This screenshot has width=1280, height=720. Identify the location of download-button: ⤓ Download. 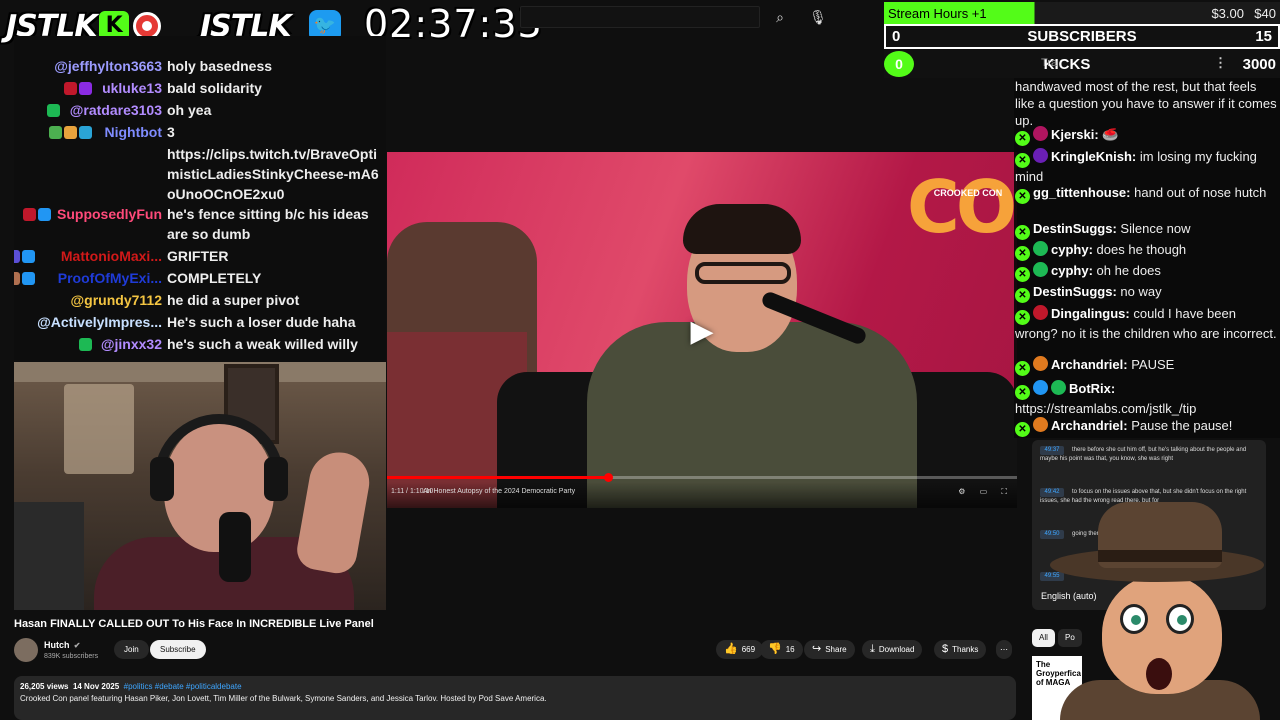
(892, 649).